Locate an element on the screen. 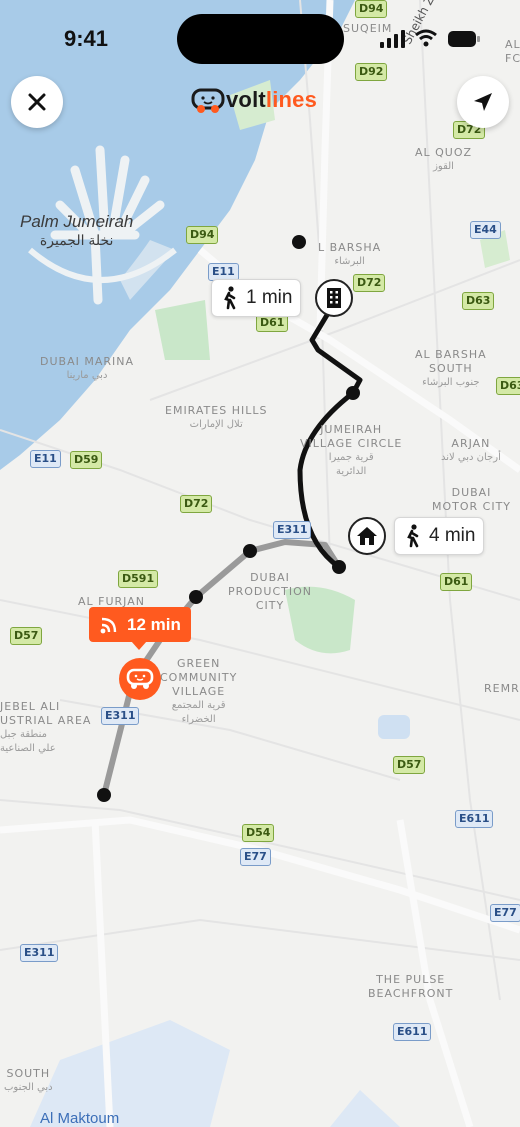  vehicle-marker is located at coordinates (140, 679).